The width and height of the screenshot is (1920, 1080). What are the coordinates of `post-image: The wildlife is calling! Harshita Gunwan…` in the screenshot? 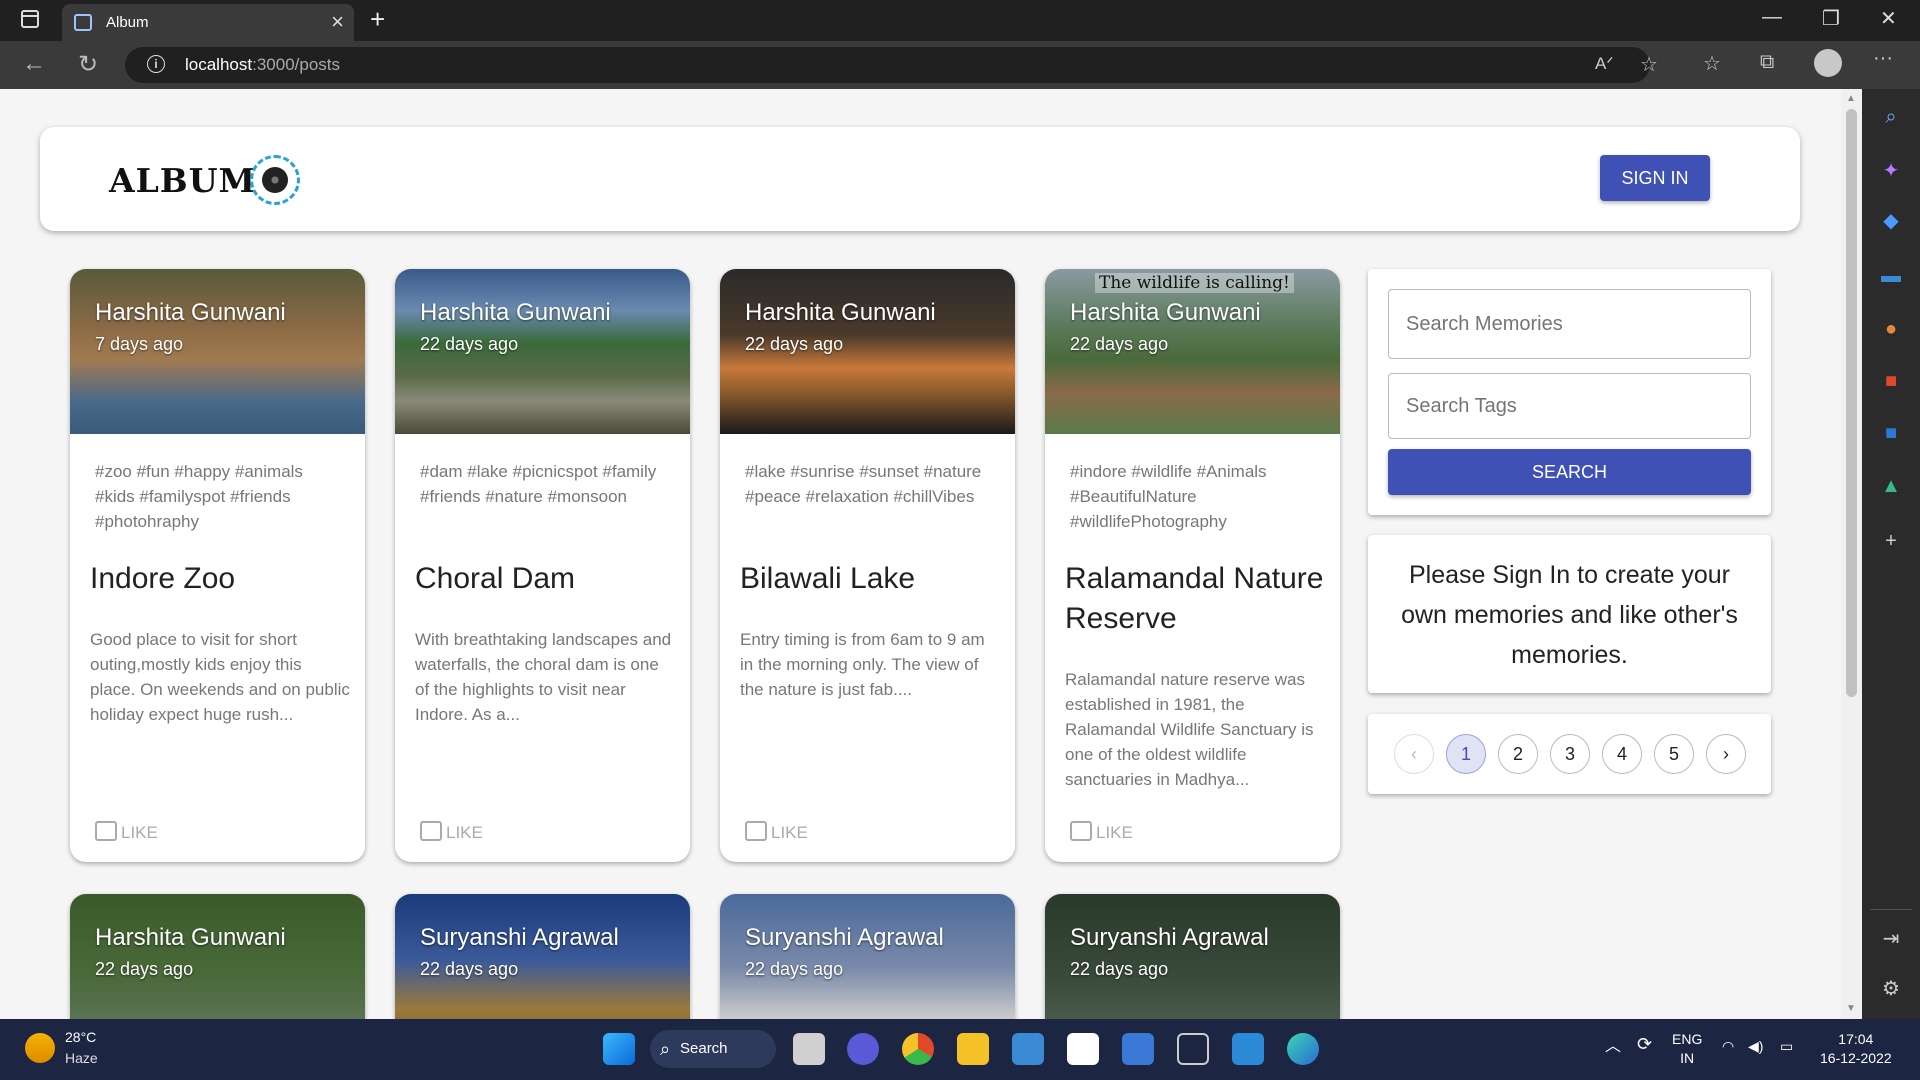 It's located at (1192, 351).